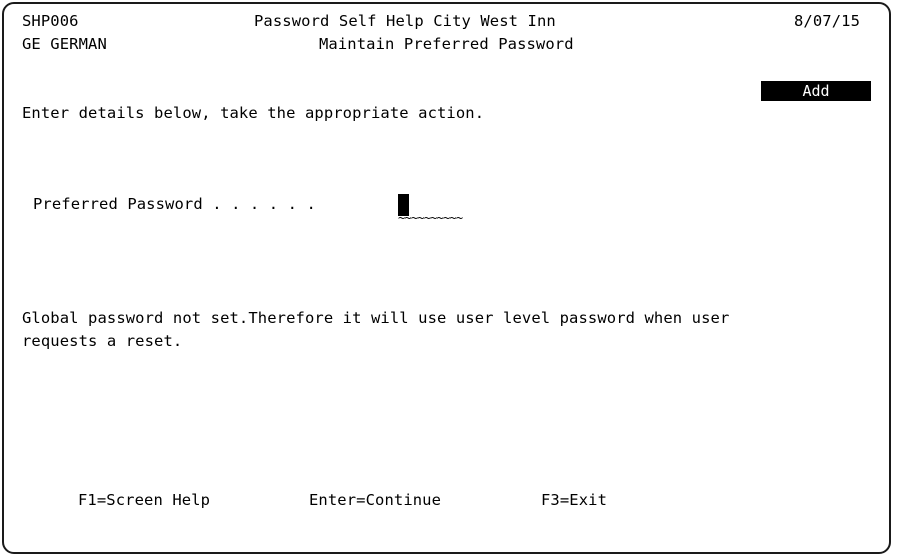  I want to click on app-title: Password Self Help City West Inn, so click(405, 21).